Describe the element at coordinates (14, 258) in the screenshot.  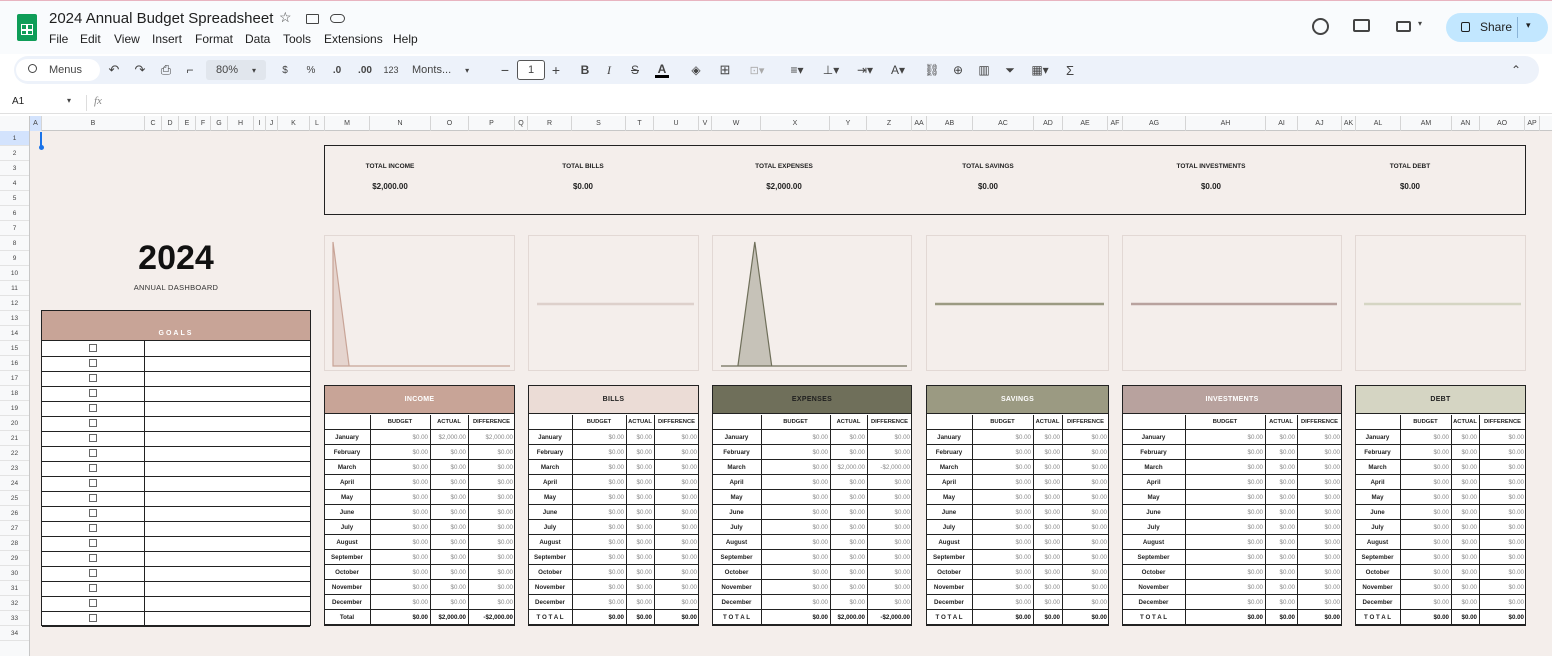
I see `row-header-9: 9` at that location.